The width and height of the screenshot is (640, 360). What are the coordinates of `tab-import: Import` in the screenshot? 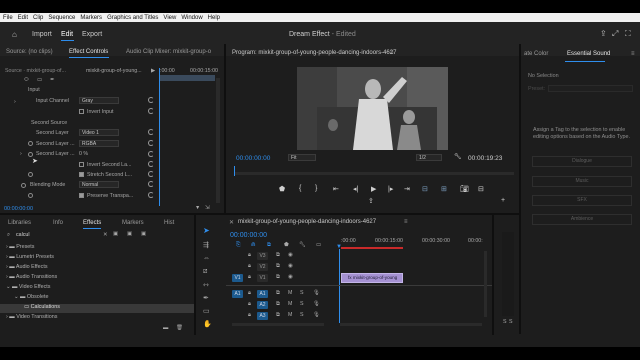 It's located at (42, 34).